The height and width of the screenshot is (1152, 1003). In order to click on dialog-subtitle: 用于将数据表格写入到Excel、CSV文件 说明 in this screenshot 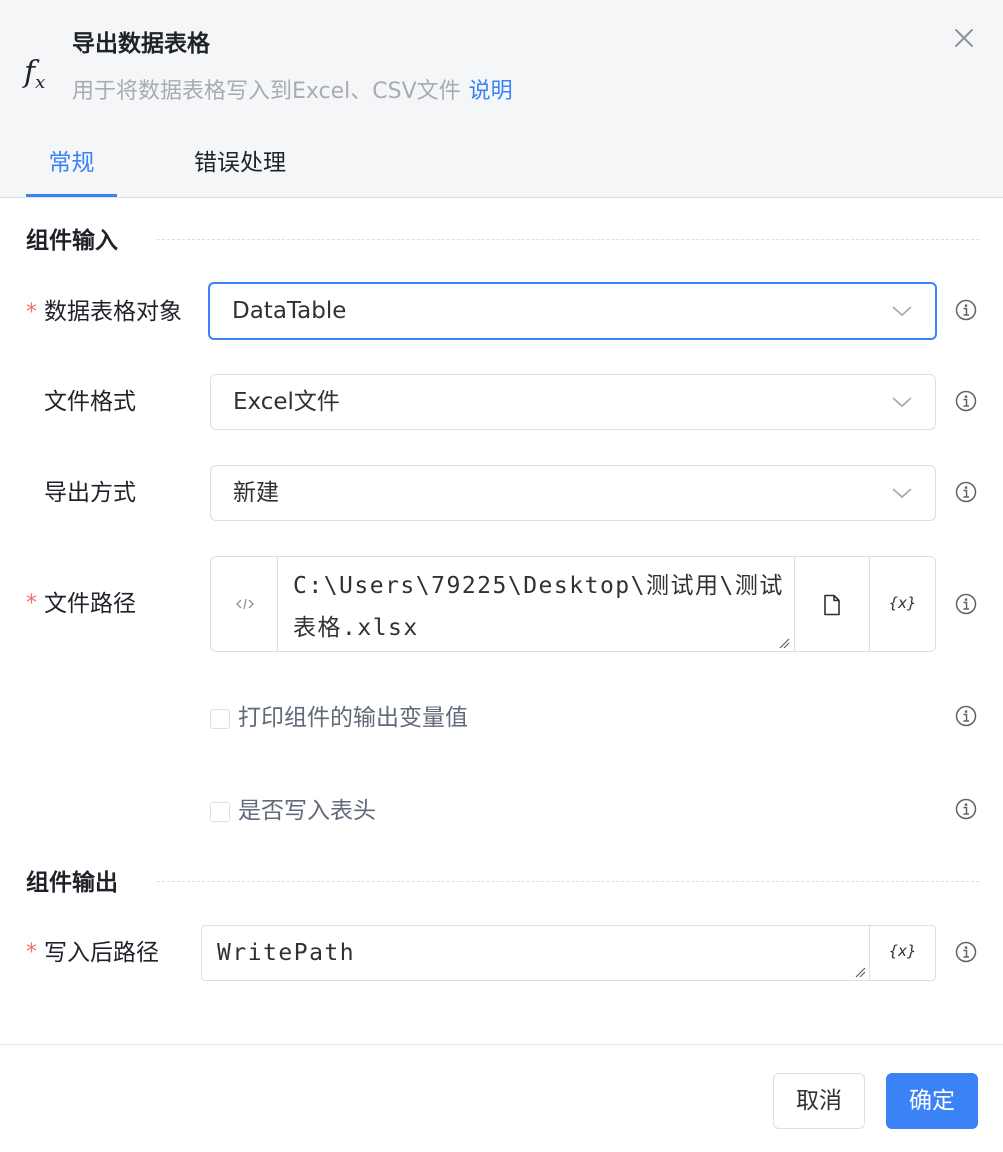, I will do `click(292, 92)`.